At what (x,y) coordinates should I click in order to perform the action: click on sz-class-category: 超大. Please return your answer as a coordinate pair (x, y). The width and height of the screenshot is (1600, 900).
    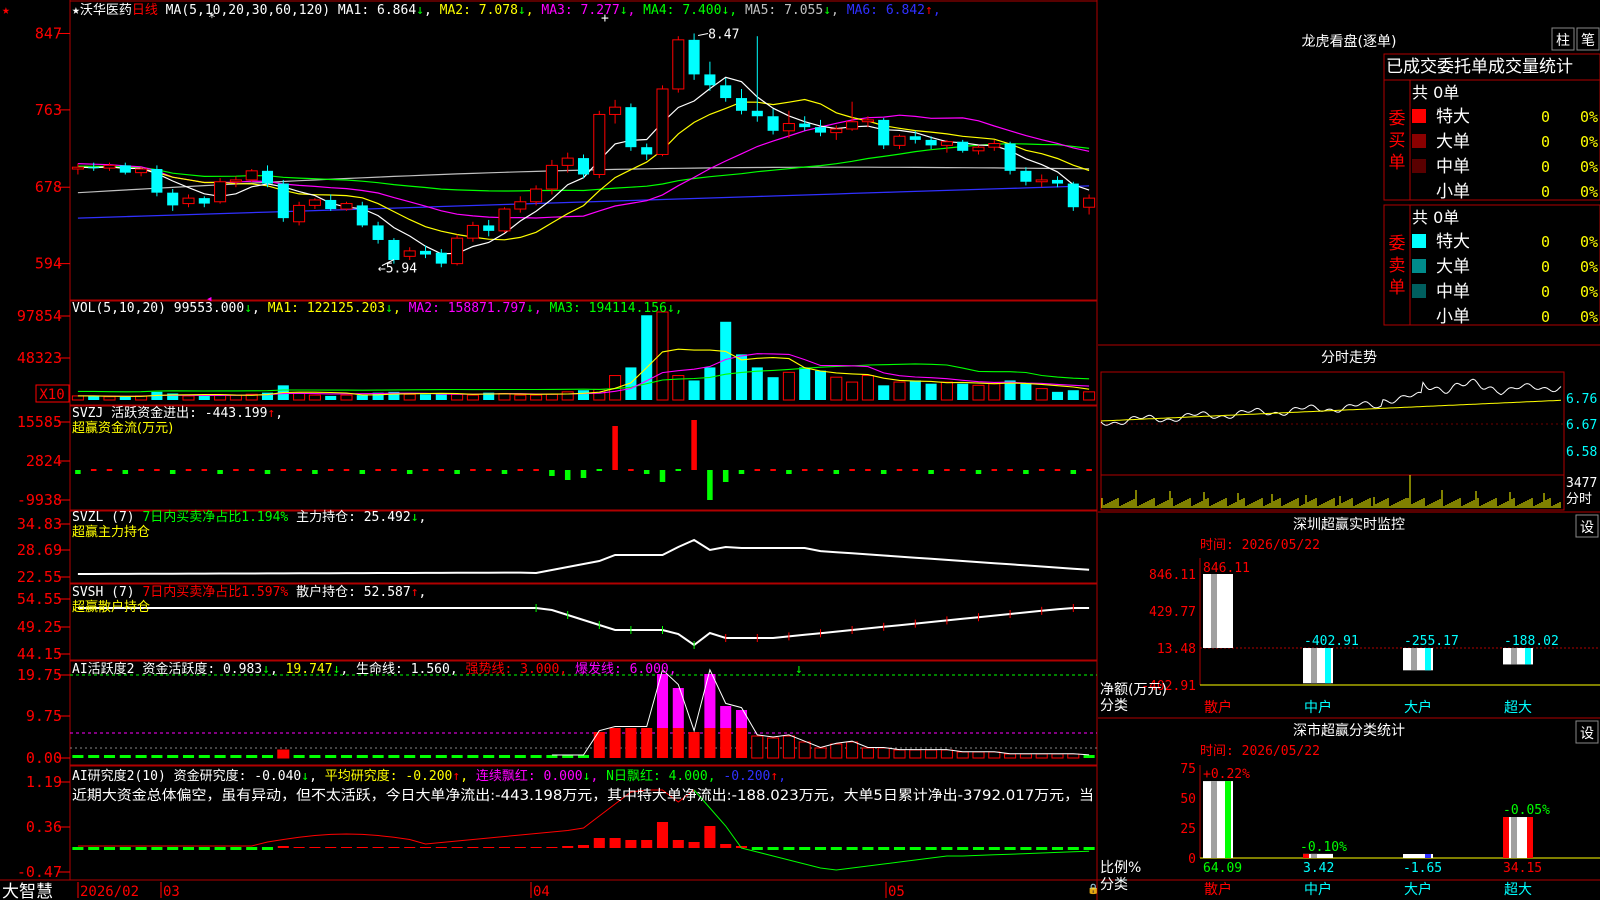
    Looking at the image, I should click on (1518, 890).